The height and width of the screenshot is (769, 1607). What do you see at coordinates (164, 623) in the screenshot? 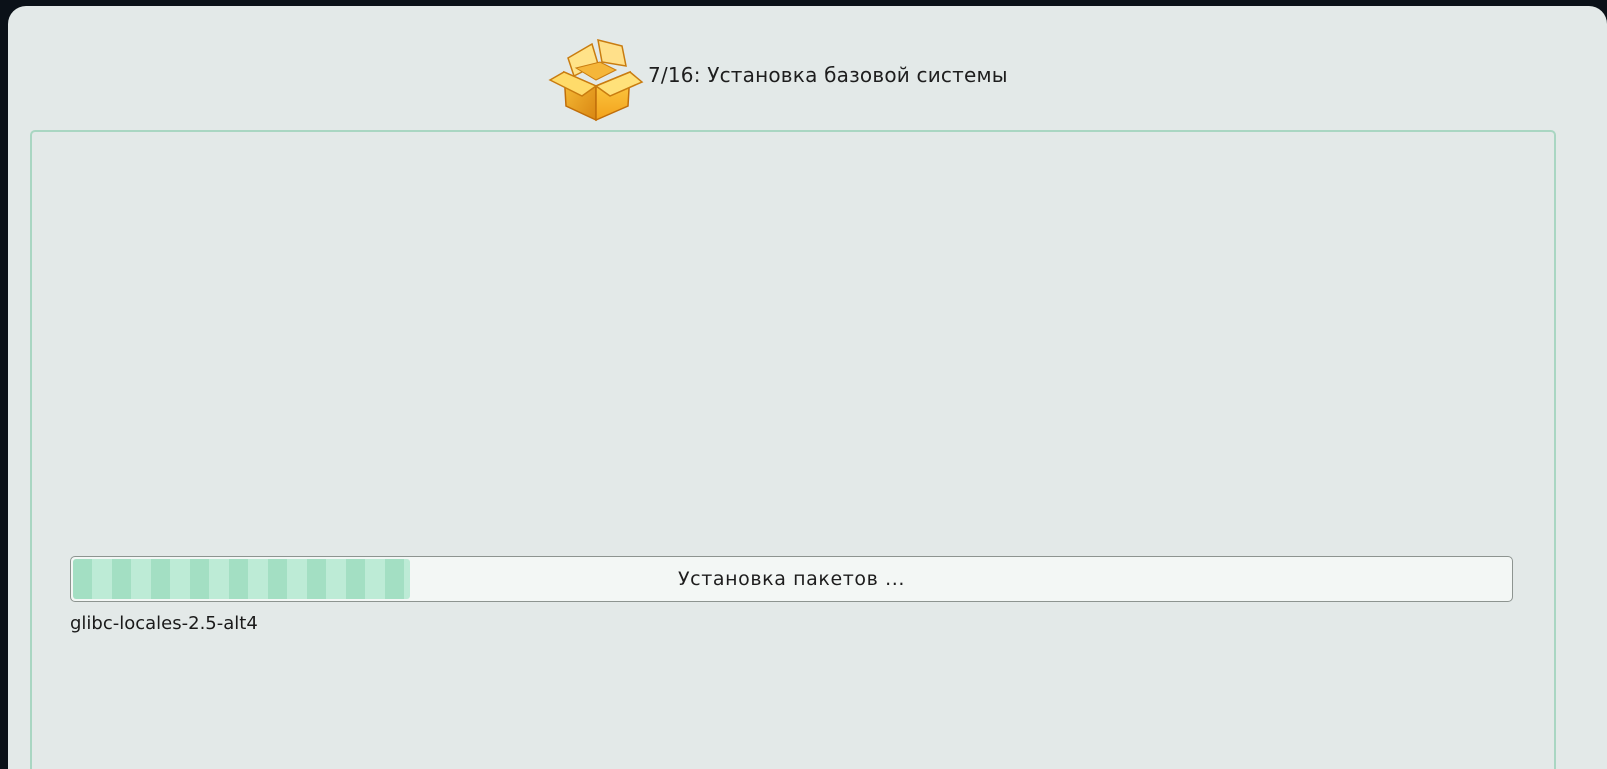
I see `current-package-name: glibc-locales-2.5-alt4` at bounding box center [164, 623].